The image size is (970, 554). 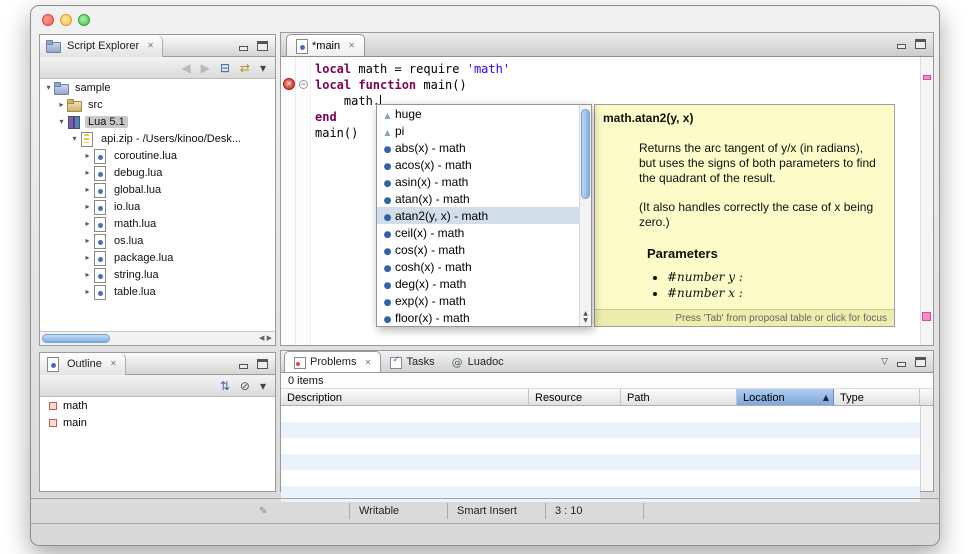 I want to click on tree-item: ▸ coroutine.lua, so click(x=157, y=155).